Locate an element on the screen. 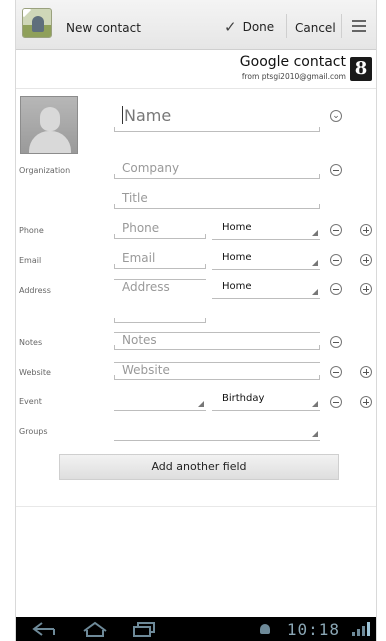  email-type-value: Home is located at coordinates (237, 257).